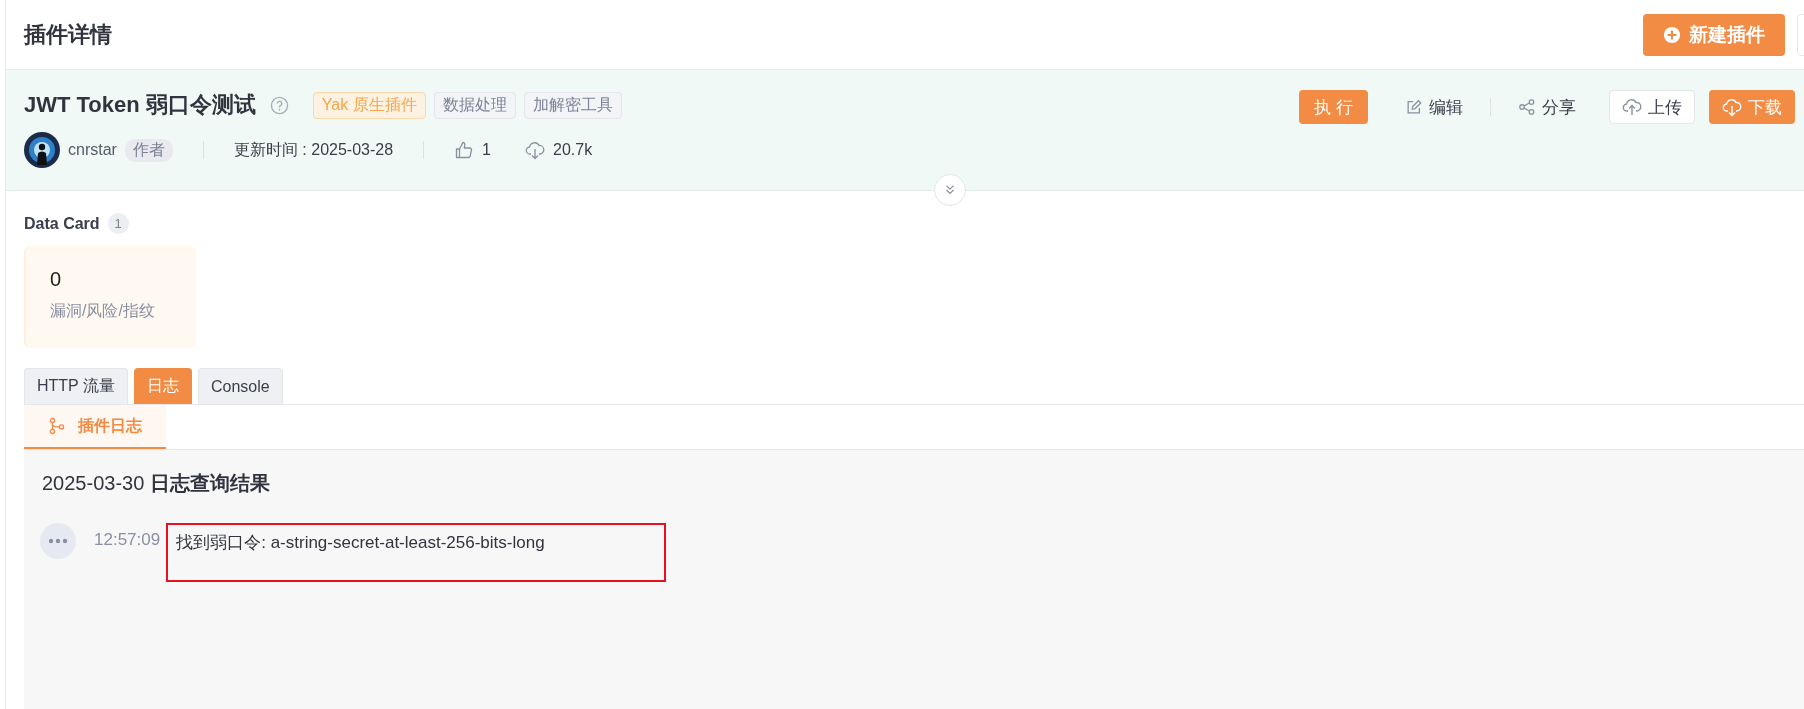  Describe the element at coordinates (1672, 34) in the screenshot. I see `plus-circle-icon` at that location.